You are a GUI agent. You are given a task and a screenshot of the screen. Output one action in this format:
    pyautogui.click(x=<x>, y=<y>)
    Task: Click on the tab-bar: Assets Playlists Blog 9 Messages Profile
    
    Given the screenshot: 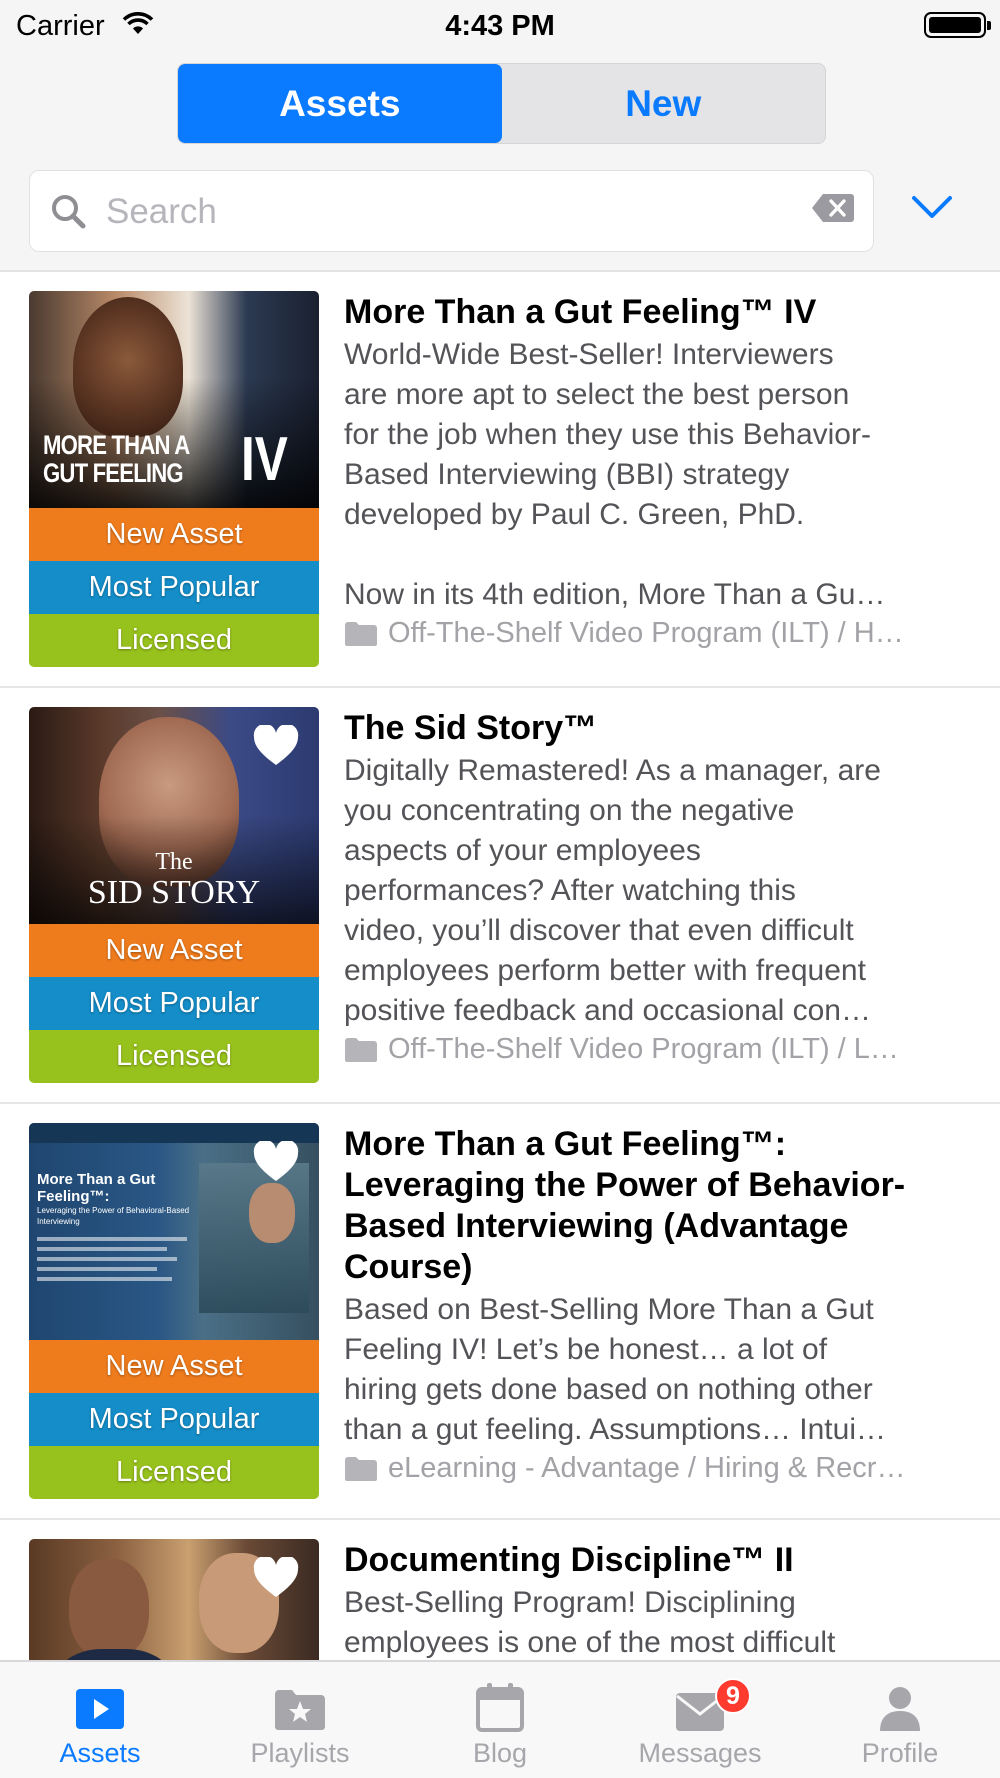 What is the action you would take?
    pyautogui.click(x=500, y=1719)
    